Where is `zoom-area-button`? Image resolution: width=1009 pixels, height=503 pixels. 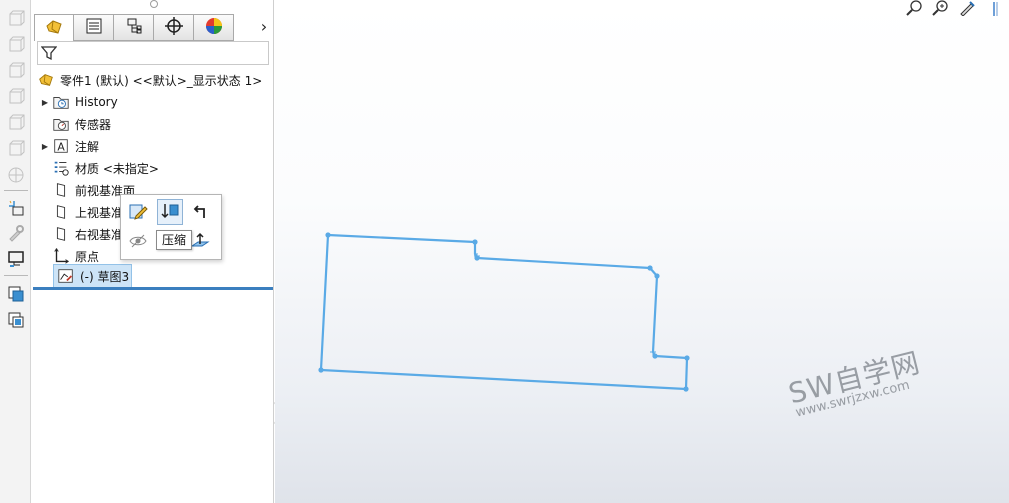 zoom-area-button is located at coordinates (941, 8).